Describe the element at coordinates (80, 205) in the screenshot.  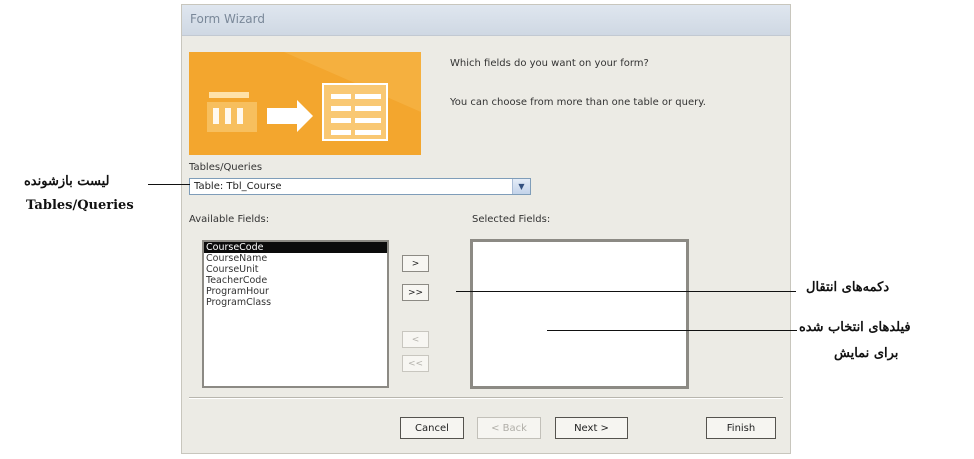
I see `annotation-combo-label-2: Tables/Queries` at that location.